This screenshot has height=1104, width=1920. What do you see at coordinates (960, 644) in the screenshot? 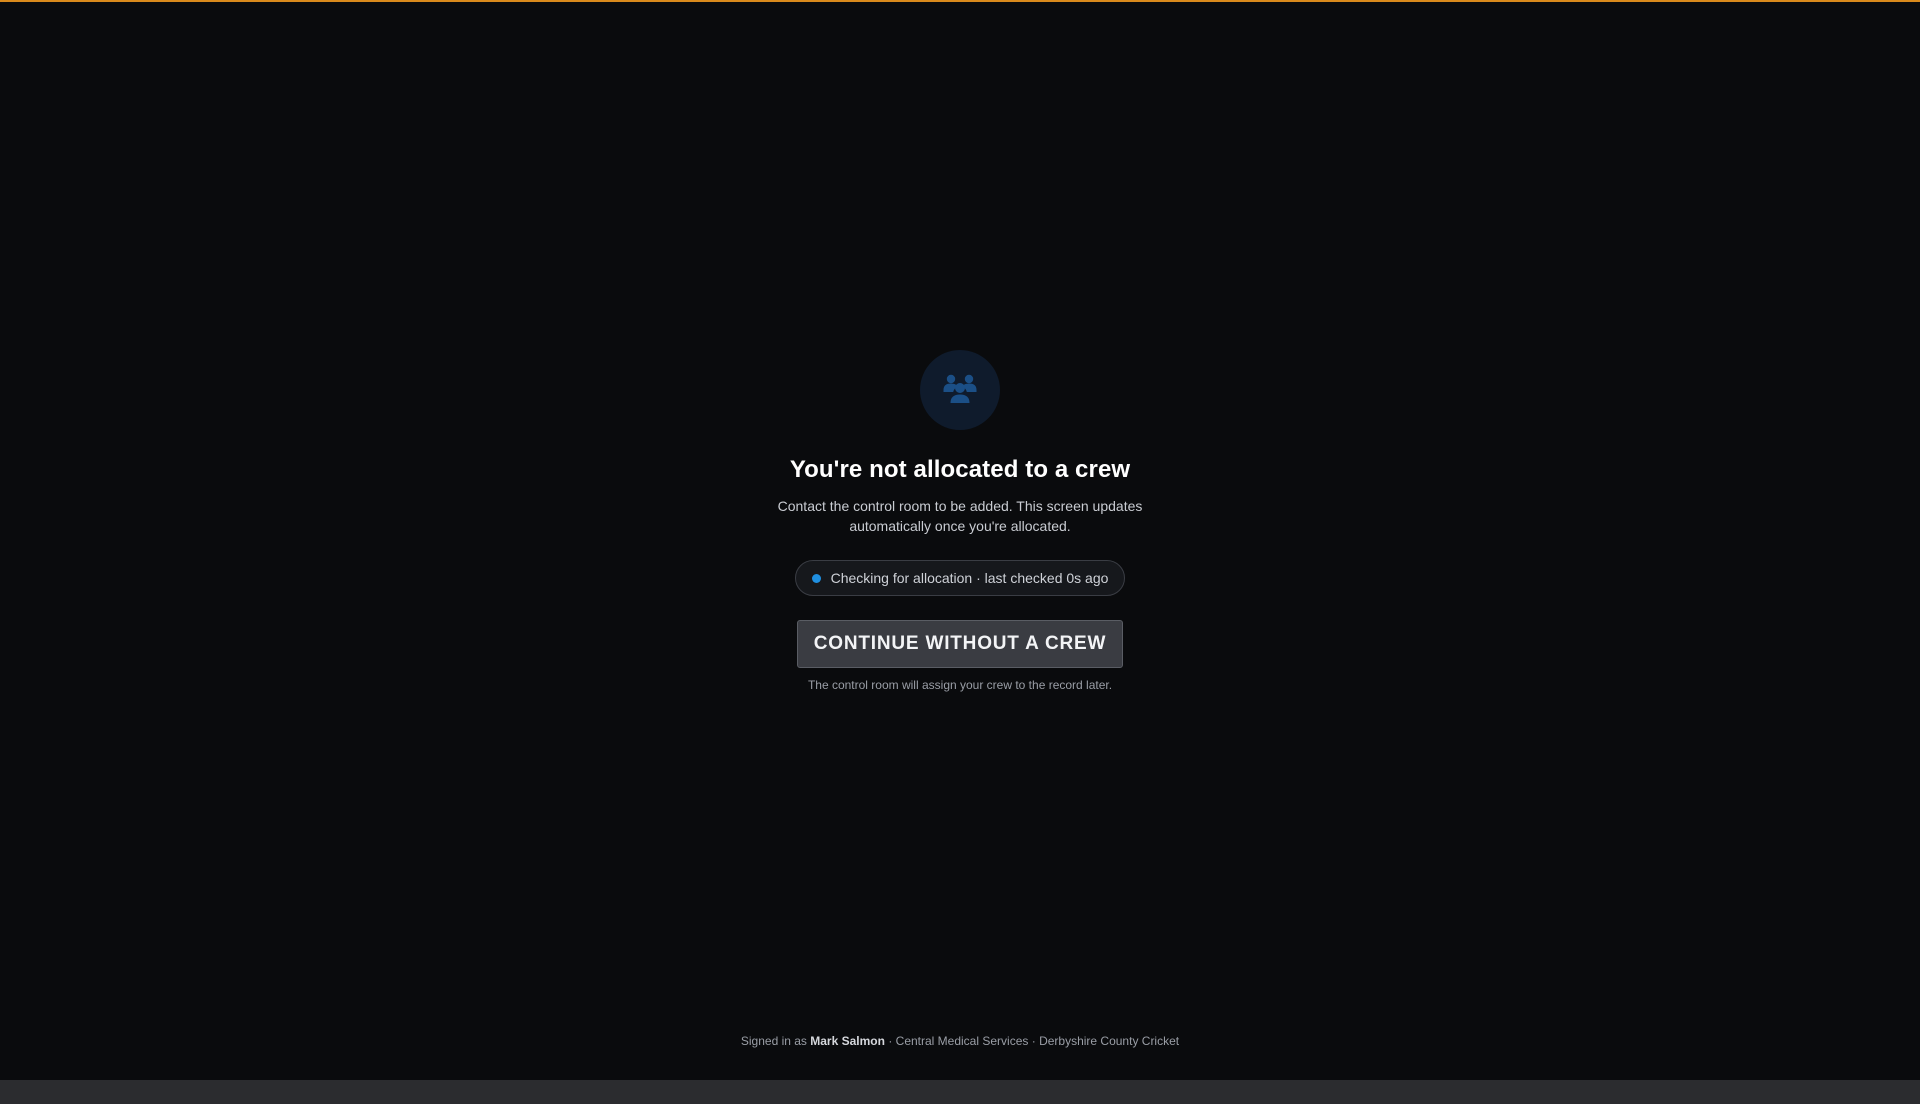
I see `continue-without-crew-button: CONTINUE WITHOUT A CREW` at bounding box center [960, 644].